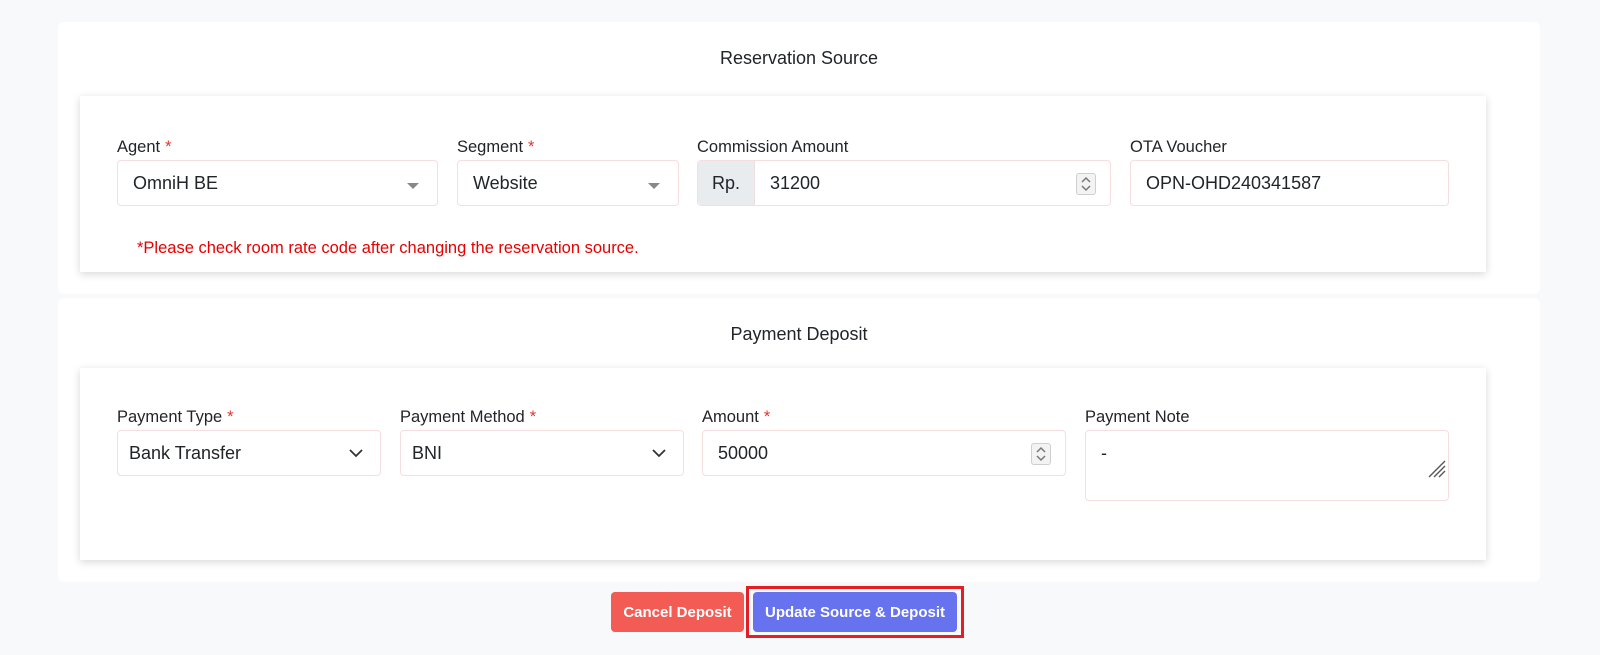 This screenshot has height=655, width=1600. What do you see at coordinates (170, 417) in the screenshot?
I see `payment-type-label: Payment Type` at bounding box center [170, 417].